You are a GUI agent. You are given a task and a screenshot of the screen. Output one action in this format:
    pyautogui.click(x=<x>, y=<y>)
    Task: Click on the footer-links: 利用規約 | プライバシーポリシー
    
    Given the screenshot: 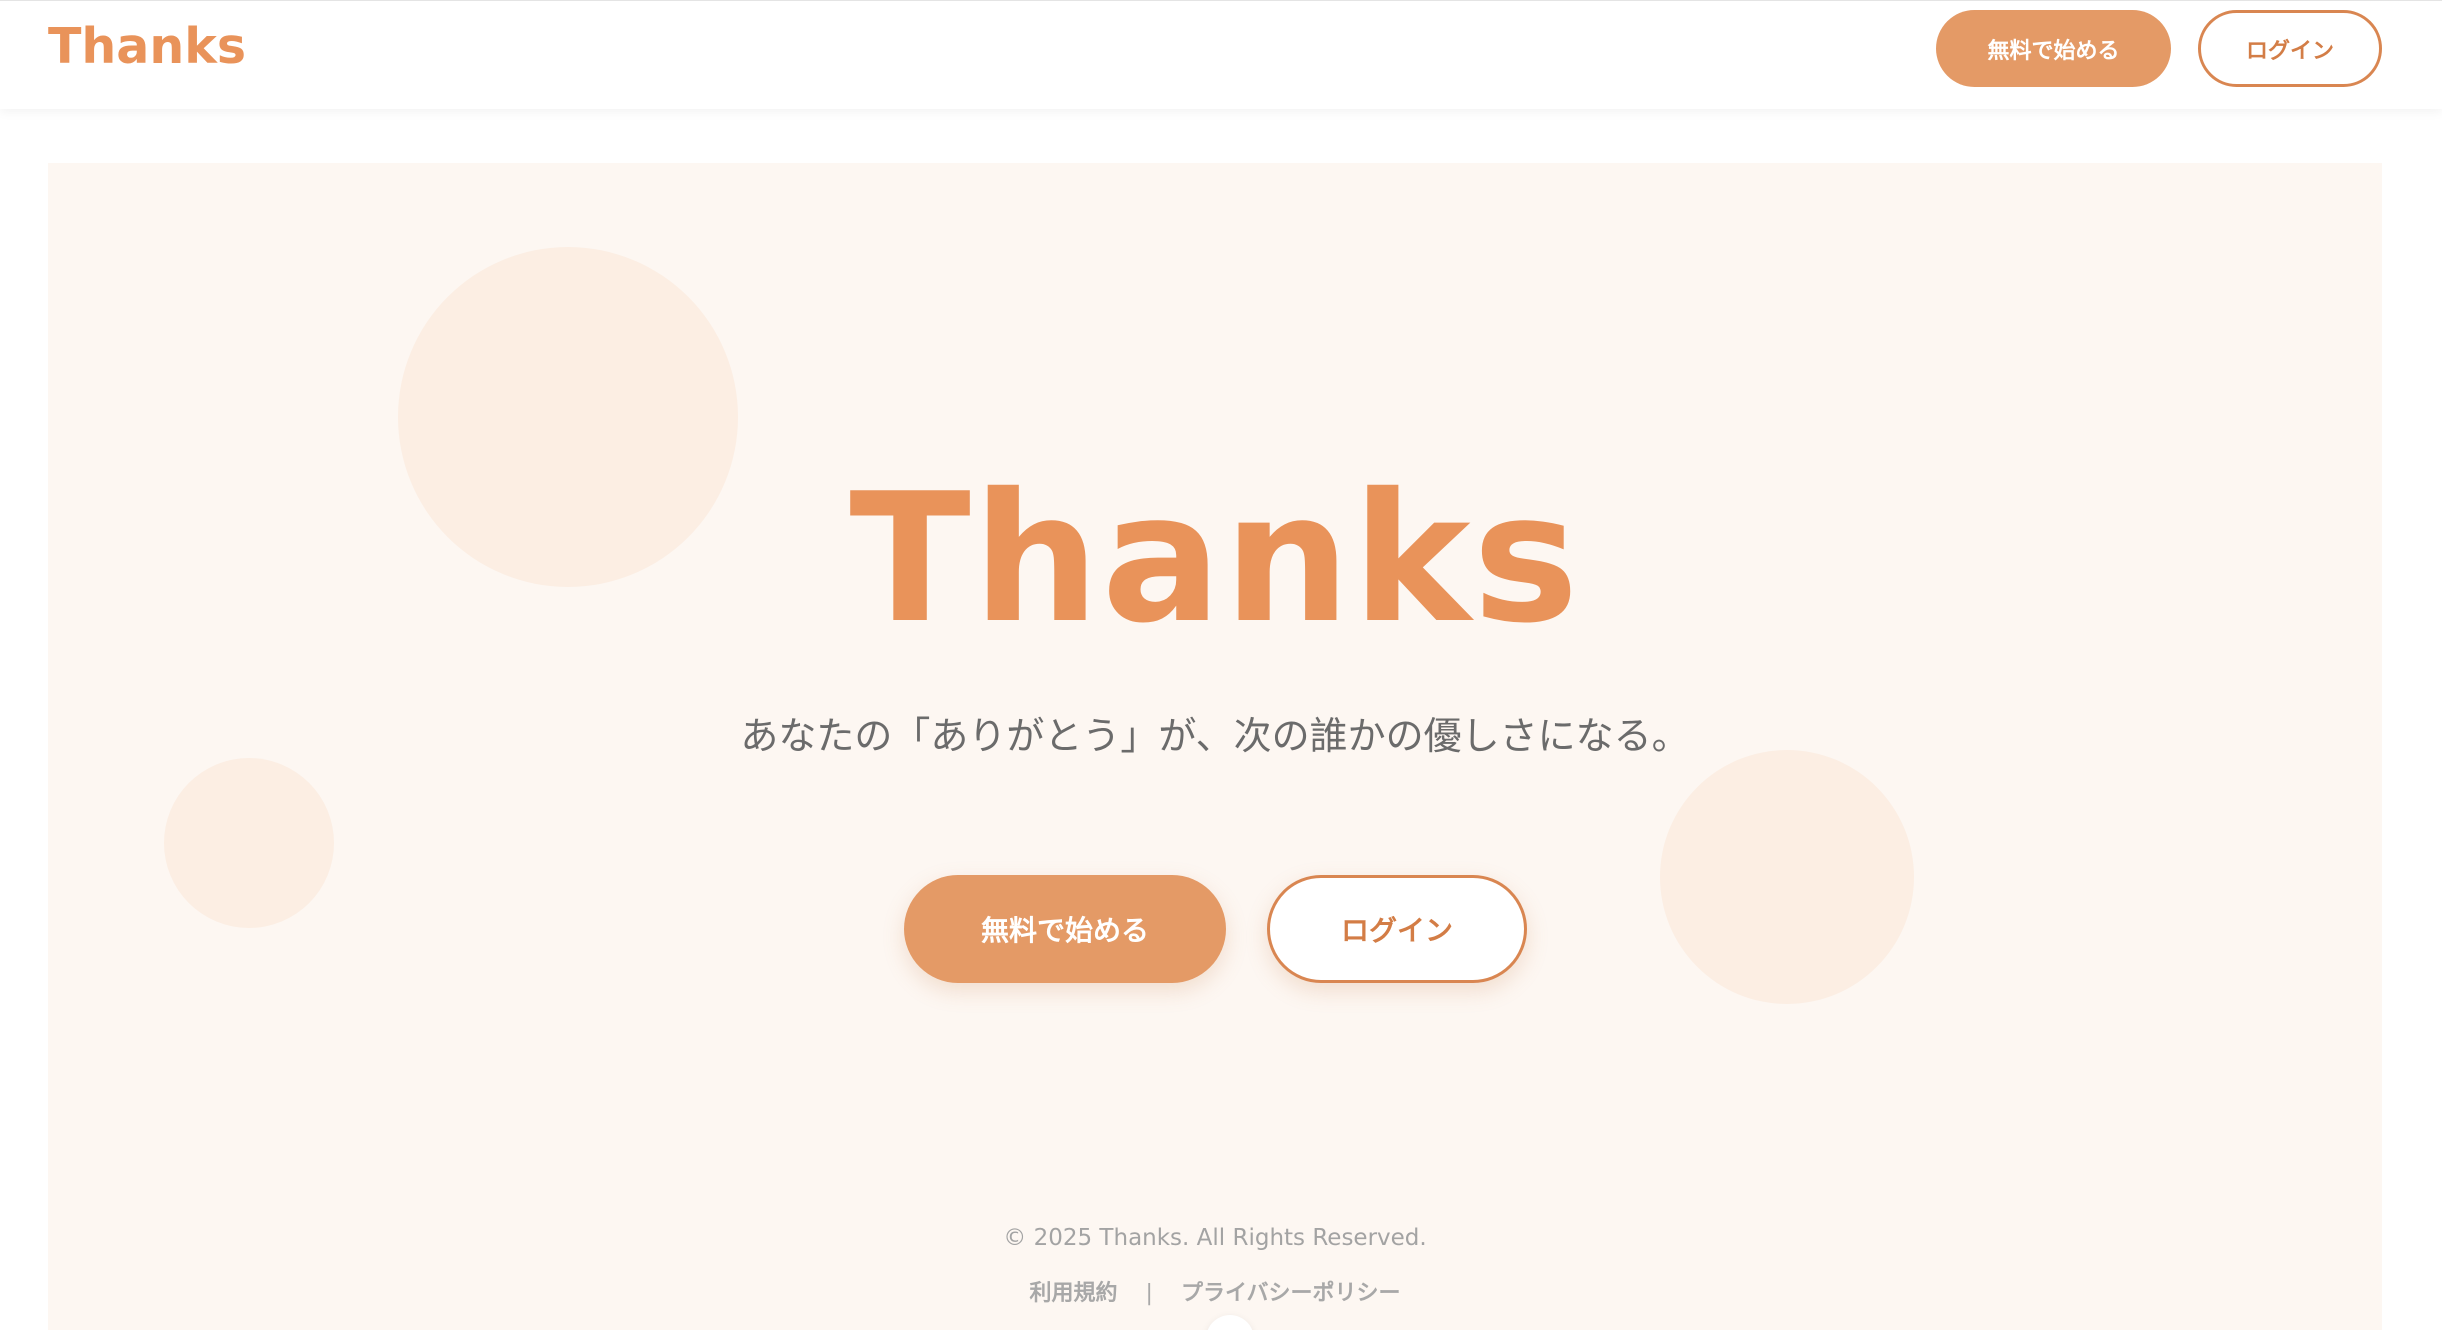 What is the action you would take?
    pyautogui.click(x=1215, y=1294)
    